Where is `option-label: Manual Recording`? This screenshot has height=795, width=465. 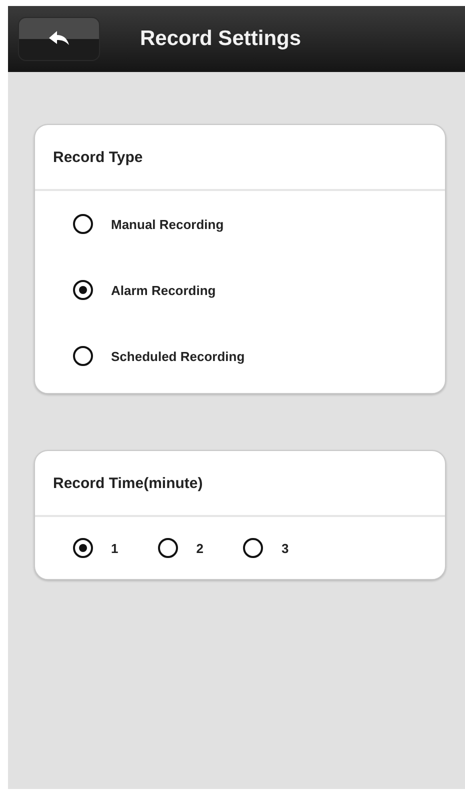 option-label: Manual Recording is located at coordinates (167, 224).